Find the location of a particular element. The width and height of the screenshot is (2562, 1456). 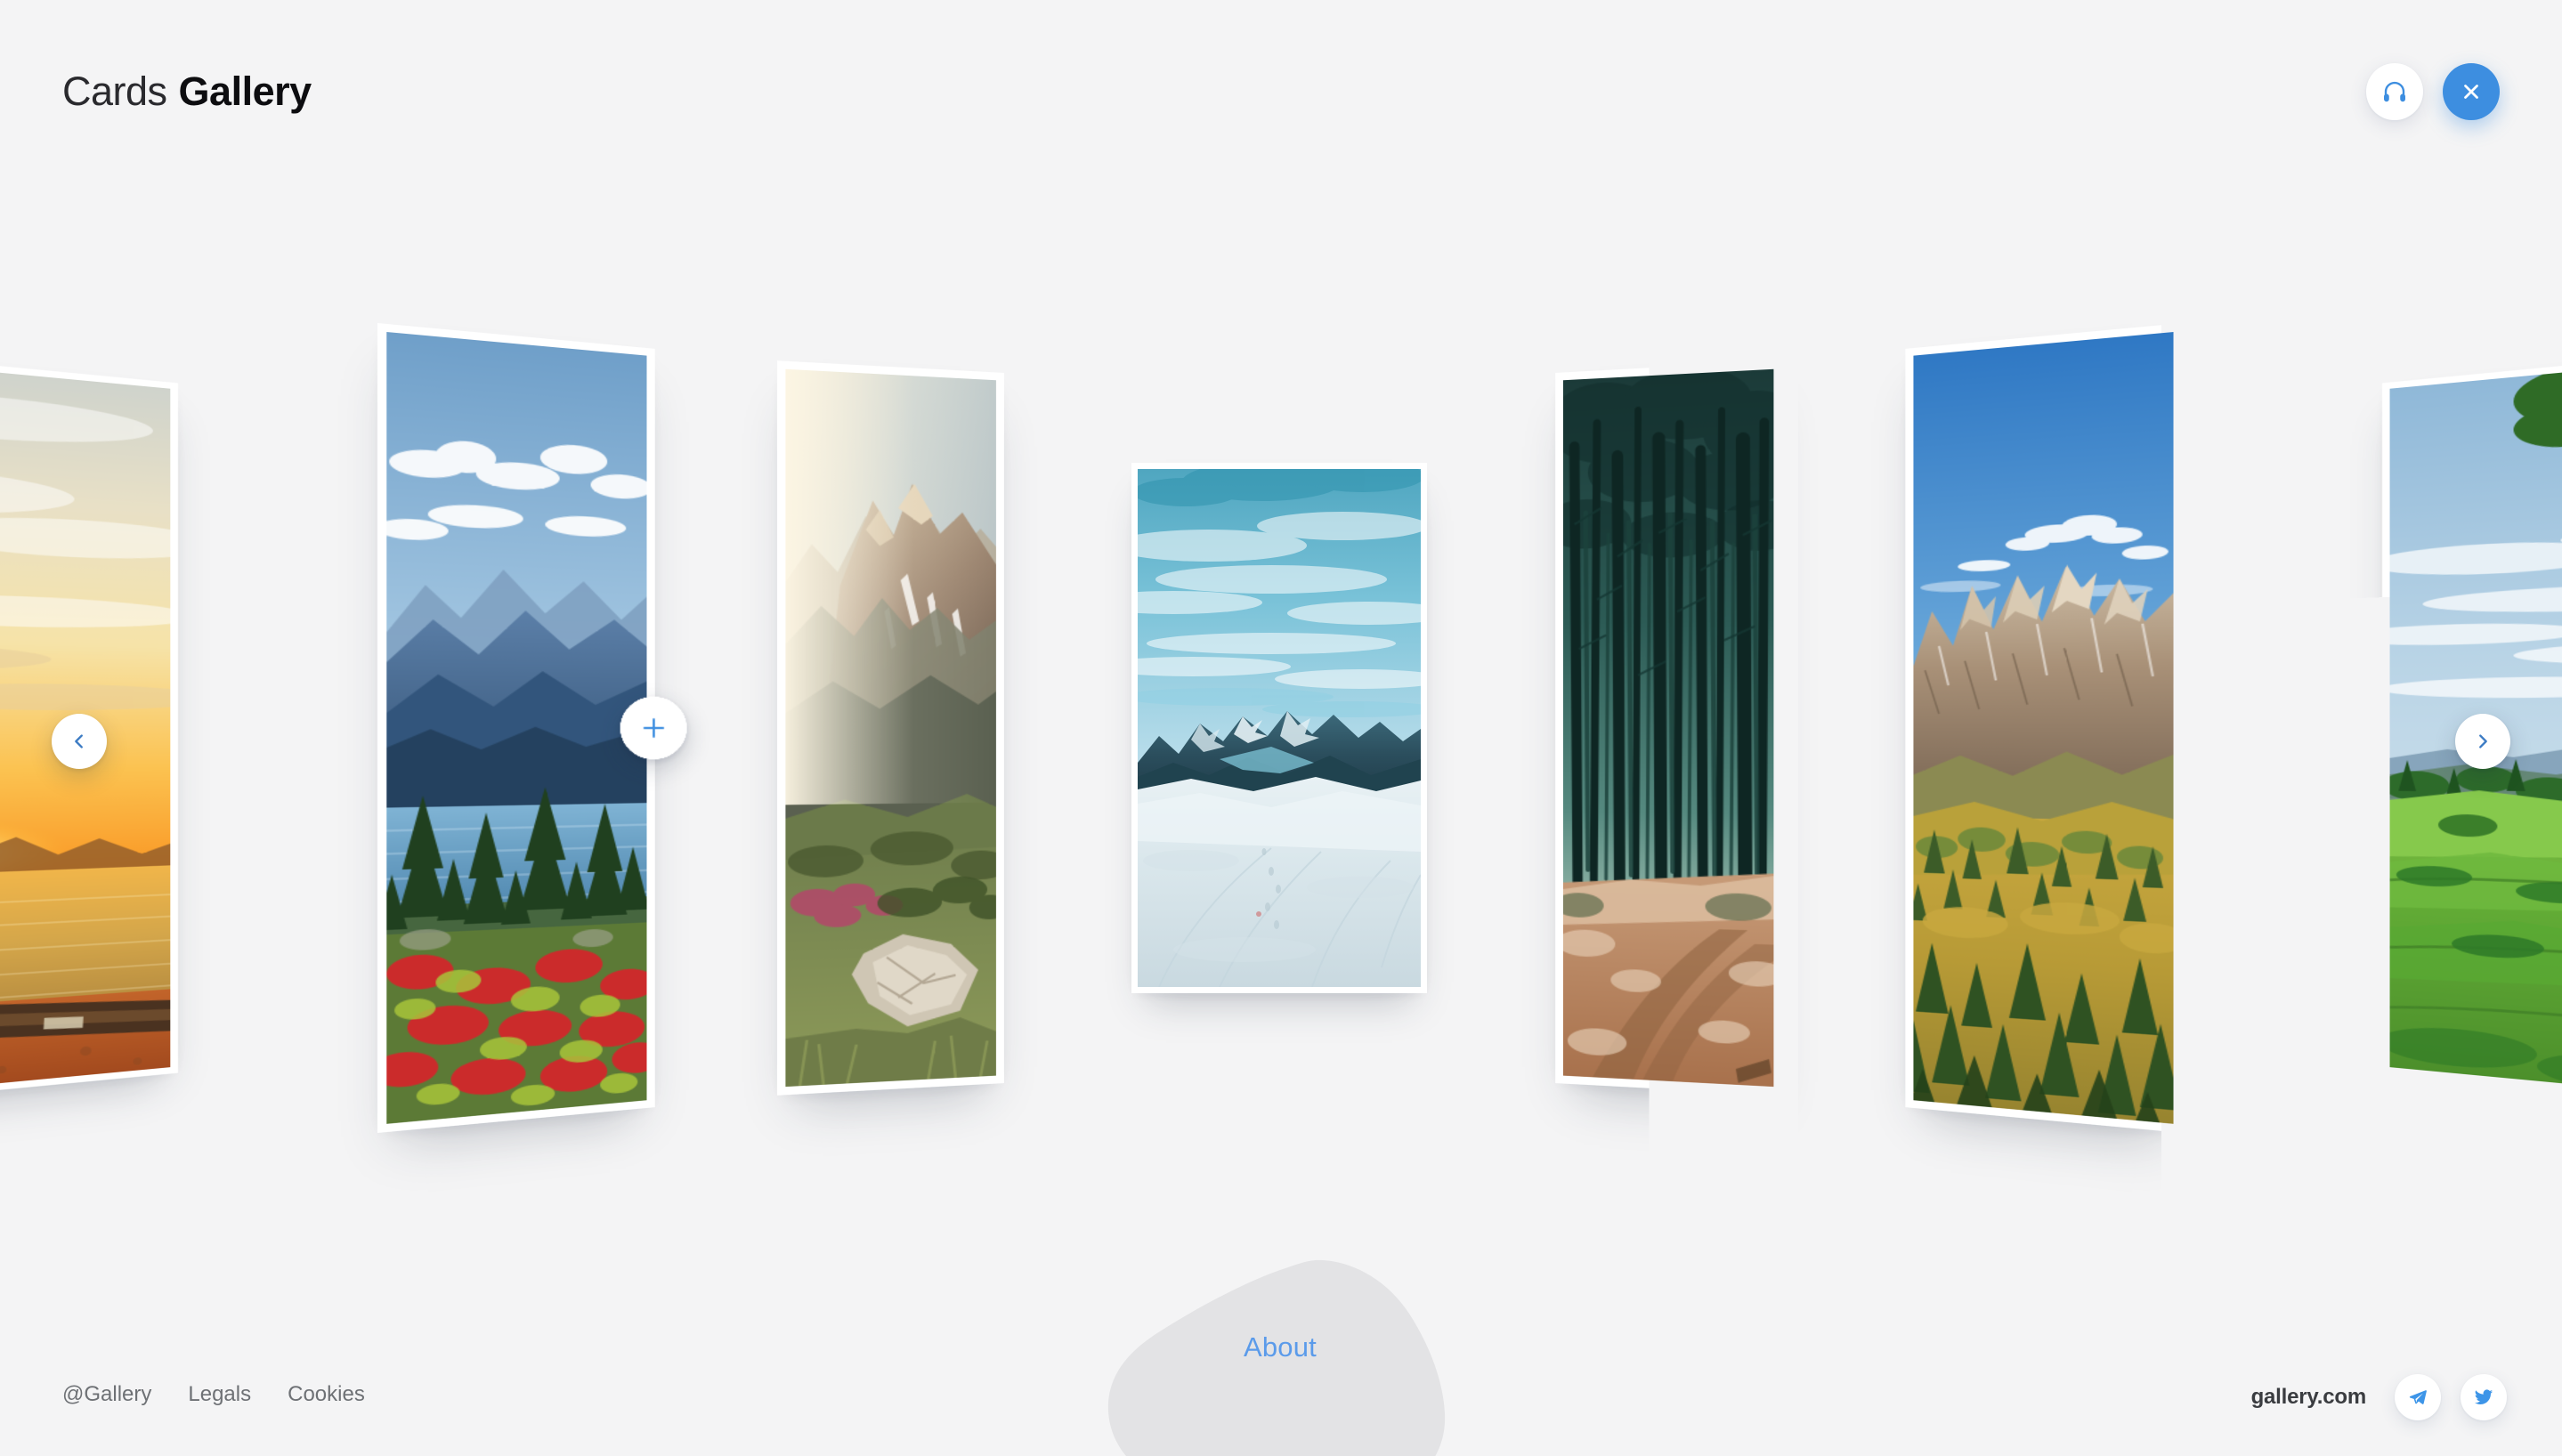

chevron-left-icon is located at coordinates (79, 741).